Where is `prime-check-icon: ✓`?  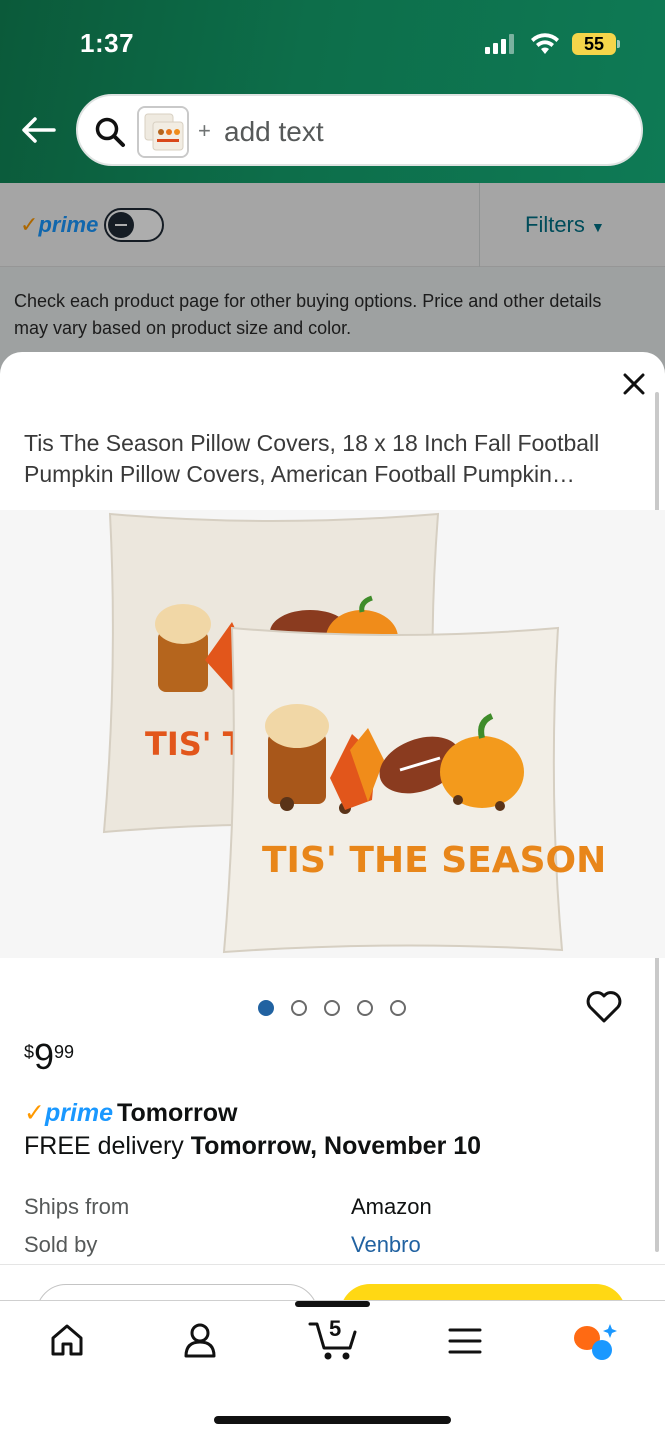
prime-check-icon: ✓ is located at coordinates (34, 1113).